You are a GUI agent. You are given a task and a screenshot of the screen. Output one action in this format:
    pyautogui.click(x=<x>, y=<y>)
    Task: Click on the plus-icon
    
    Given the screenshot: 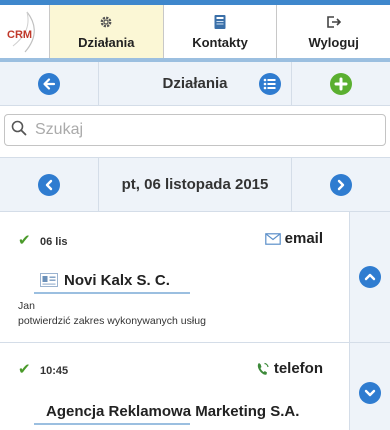 What is the action you would take?
    pyautogui.click(x=341, y=83)
    